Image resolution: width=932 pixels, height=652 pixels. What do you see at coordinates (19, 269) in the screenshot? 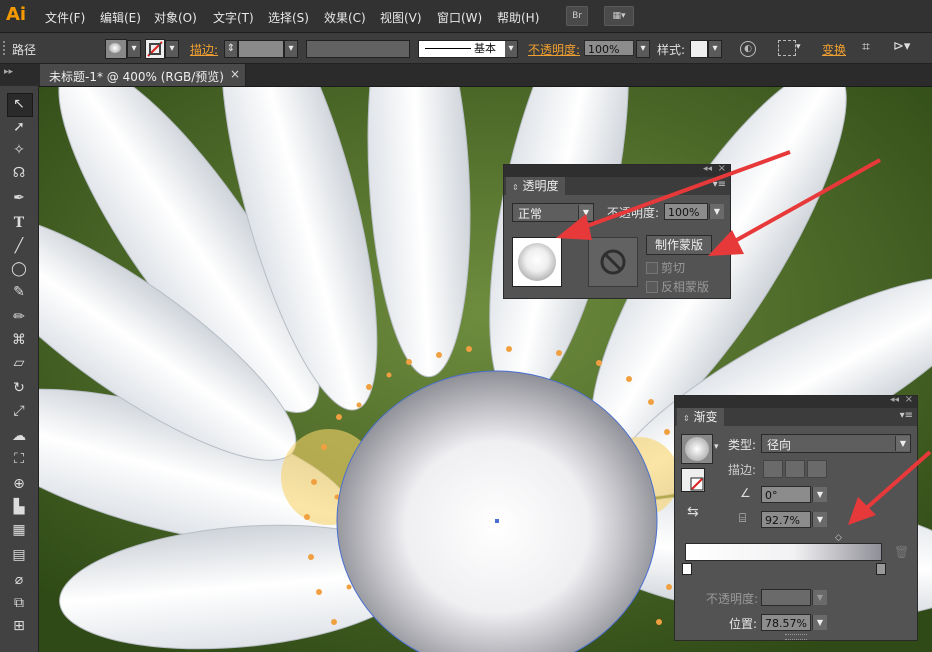
I see `ellipse-tool-icon: ◯` at bounding box center [19, 269].